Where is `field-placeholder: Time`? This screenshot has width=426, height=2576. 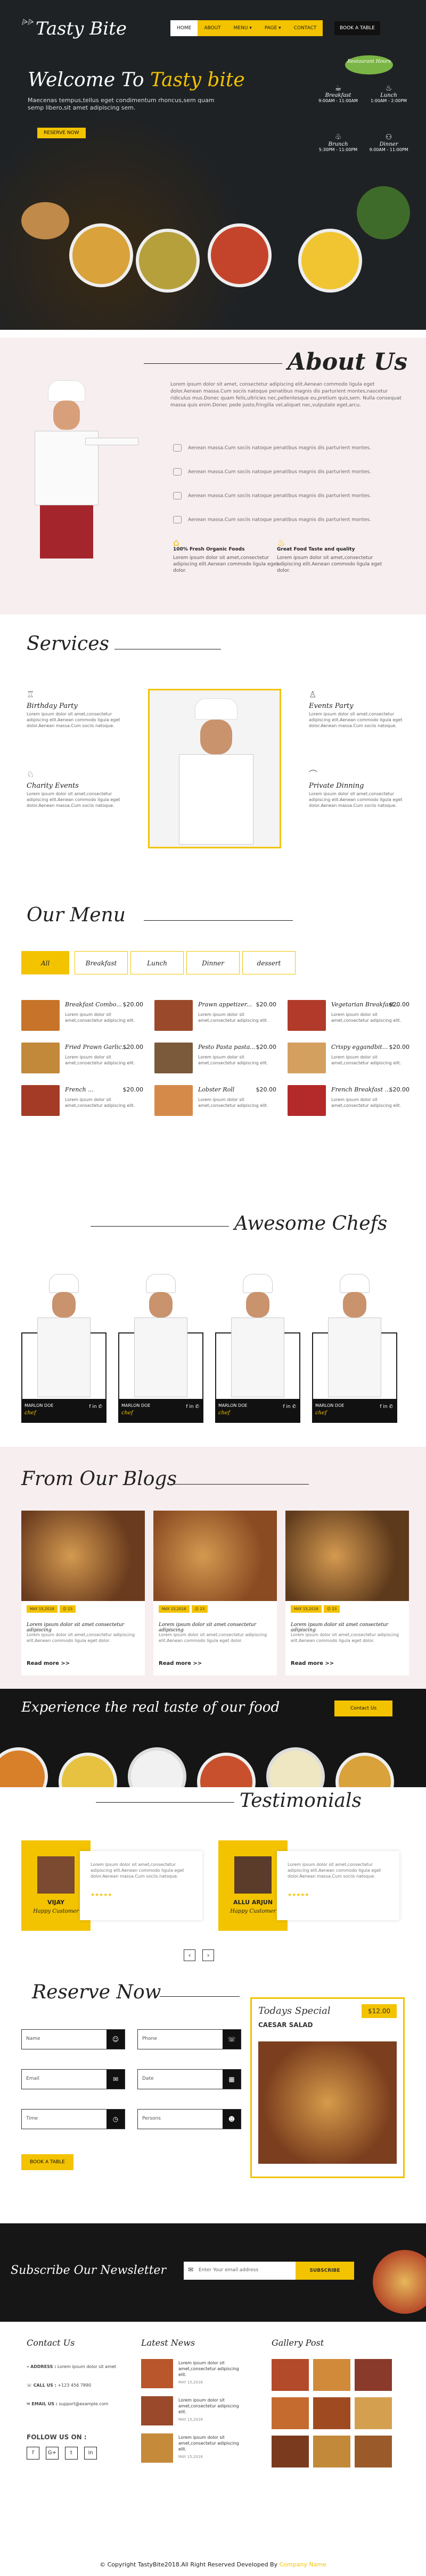
field-placeholder: Time is located at coordinates (32, 2118).